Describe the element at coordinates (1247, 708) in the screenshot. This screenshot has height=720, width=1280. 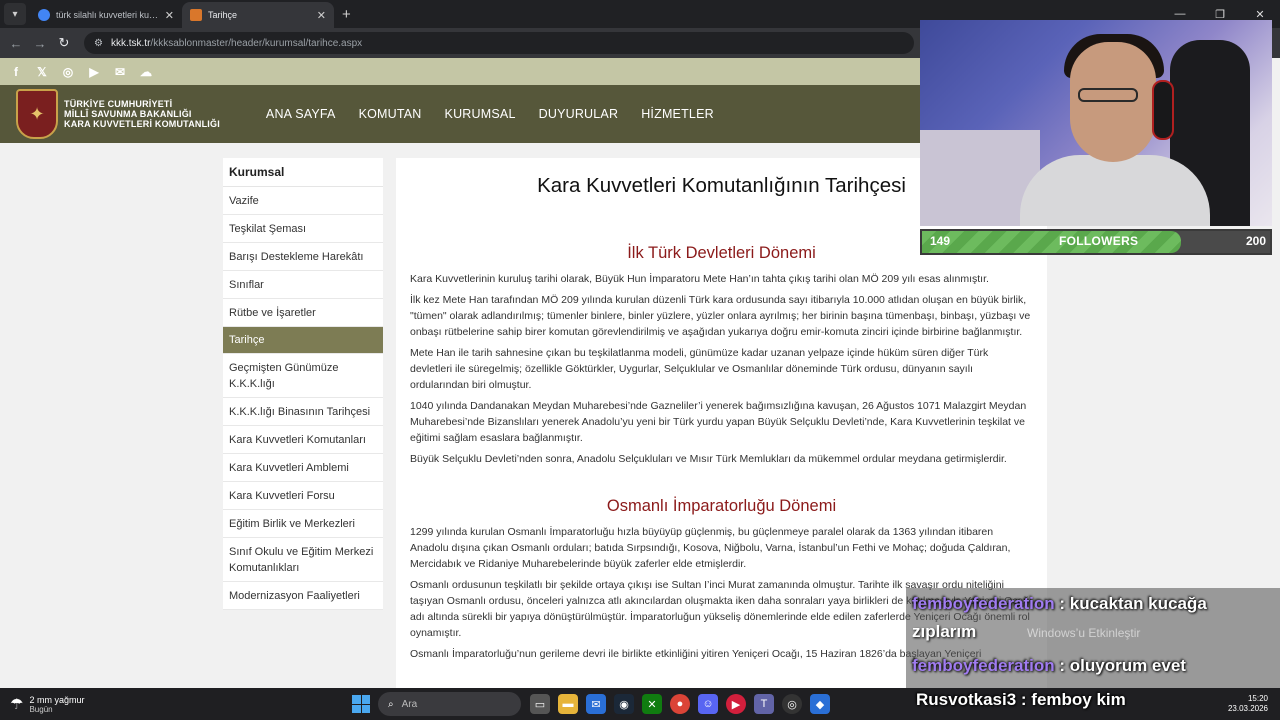
I see `clock-date: 23.03.2026` at that location.